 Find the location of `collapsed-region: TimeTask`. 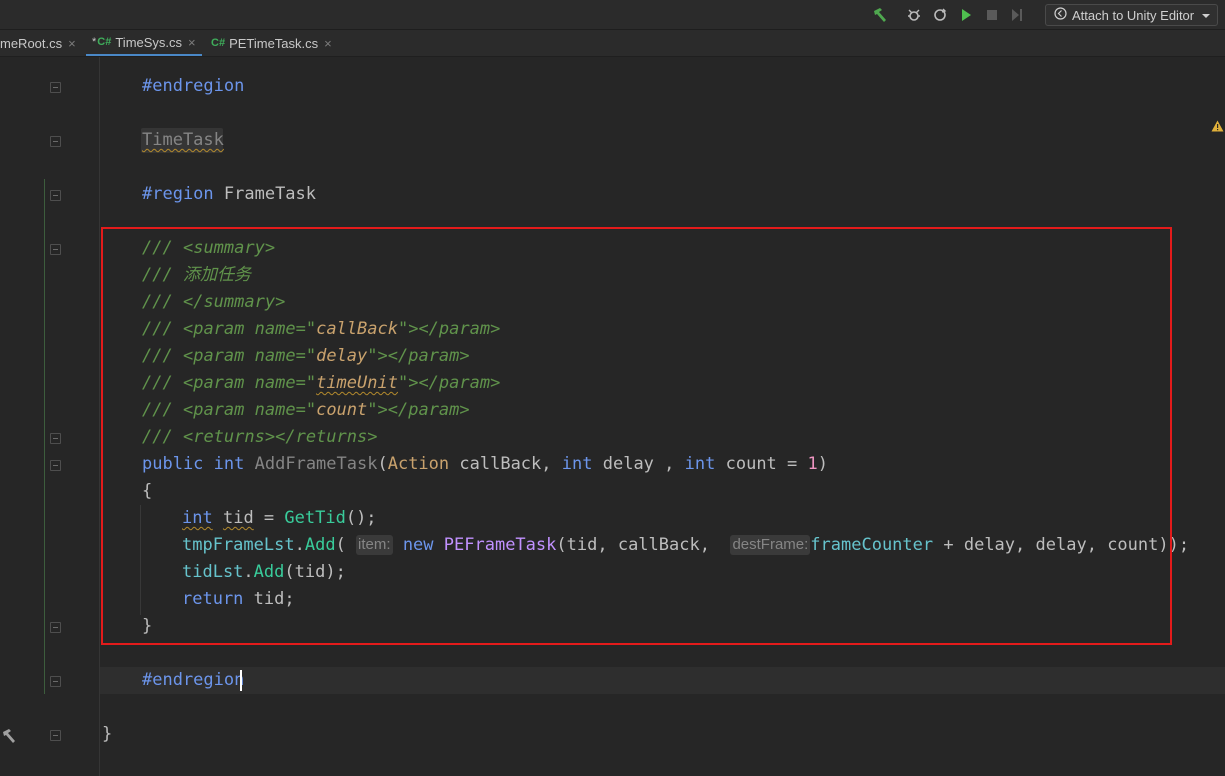

collapsed-region: TimeTask is located at coordinates (183, 140).